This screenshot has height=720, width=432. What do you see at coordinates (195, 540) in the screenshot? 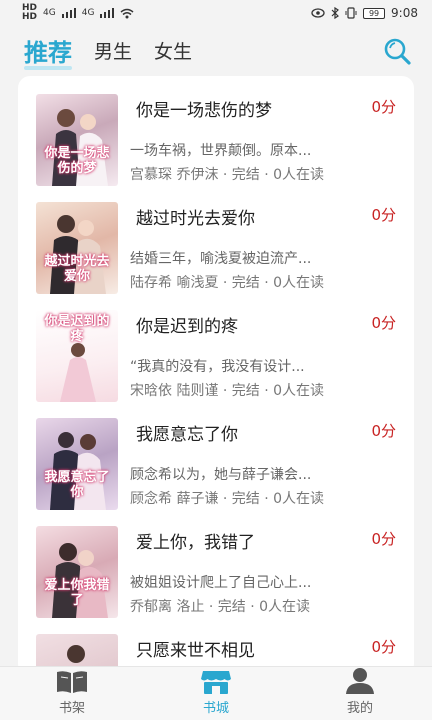
I see `book-title: 爱上你，我错了` at bounding box center [195, 540].